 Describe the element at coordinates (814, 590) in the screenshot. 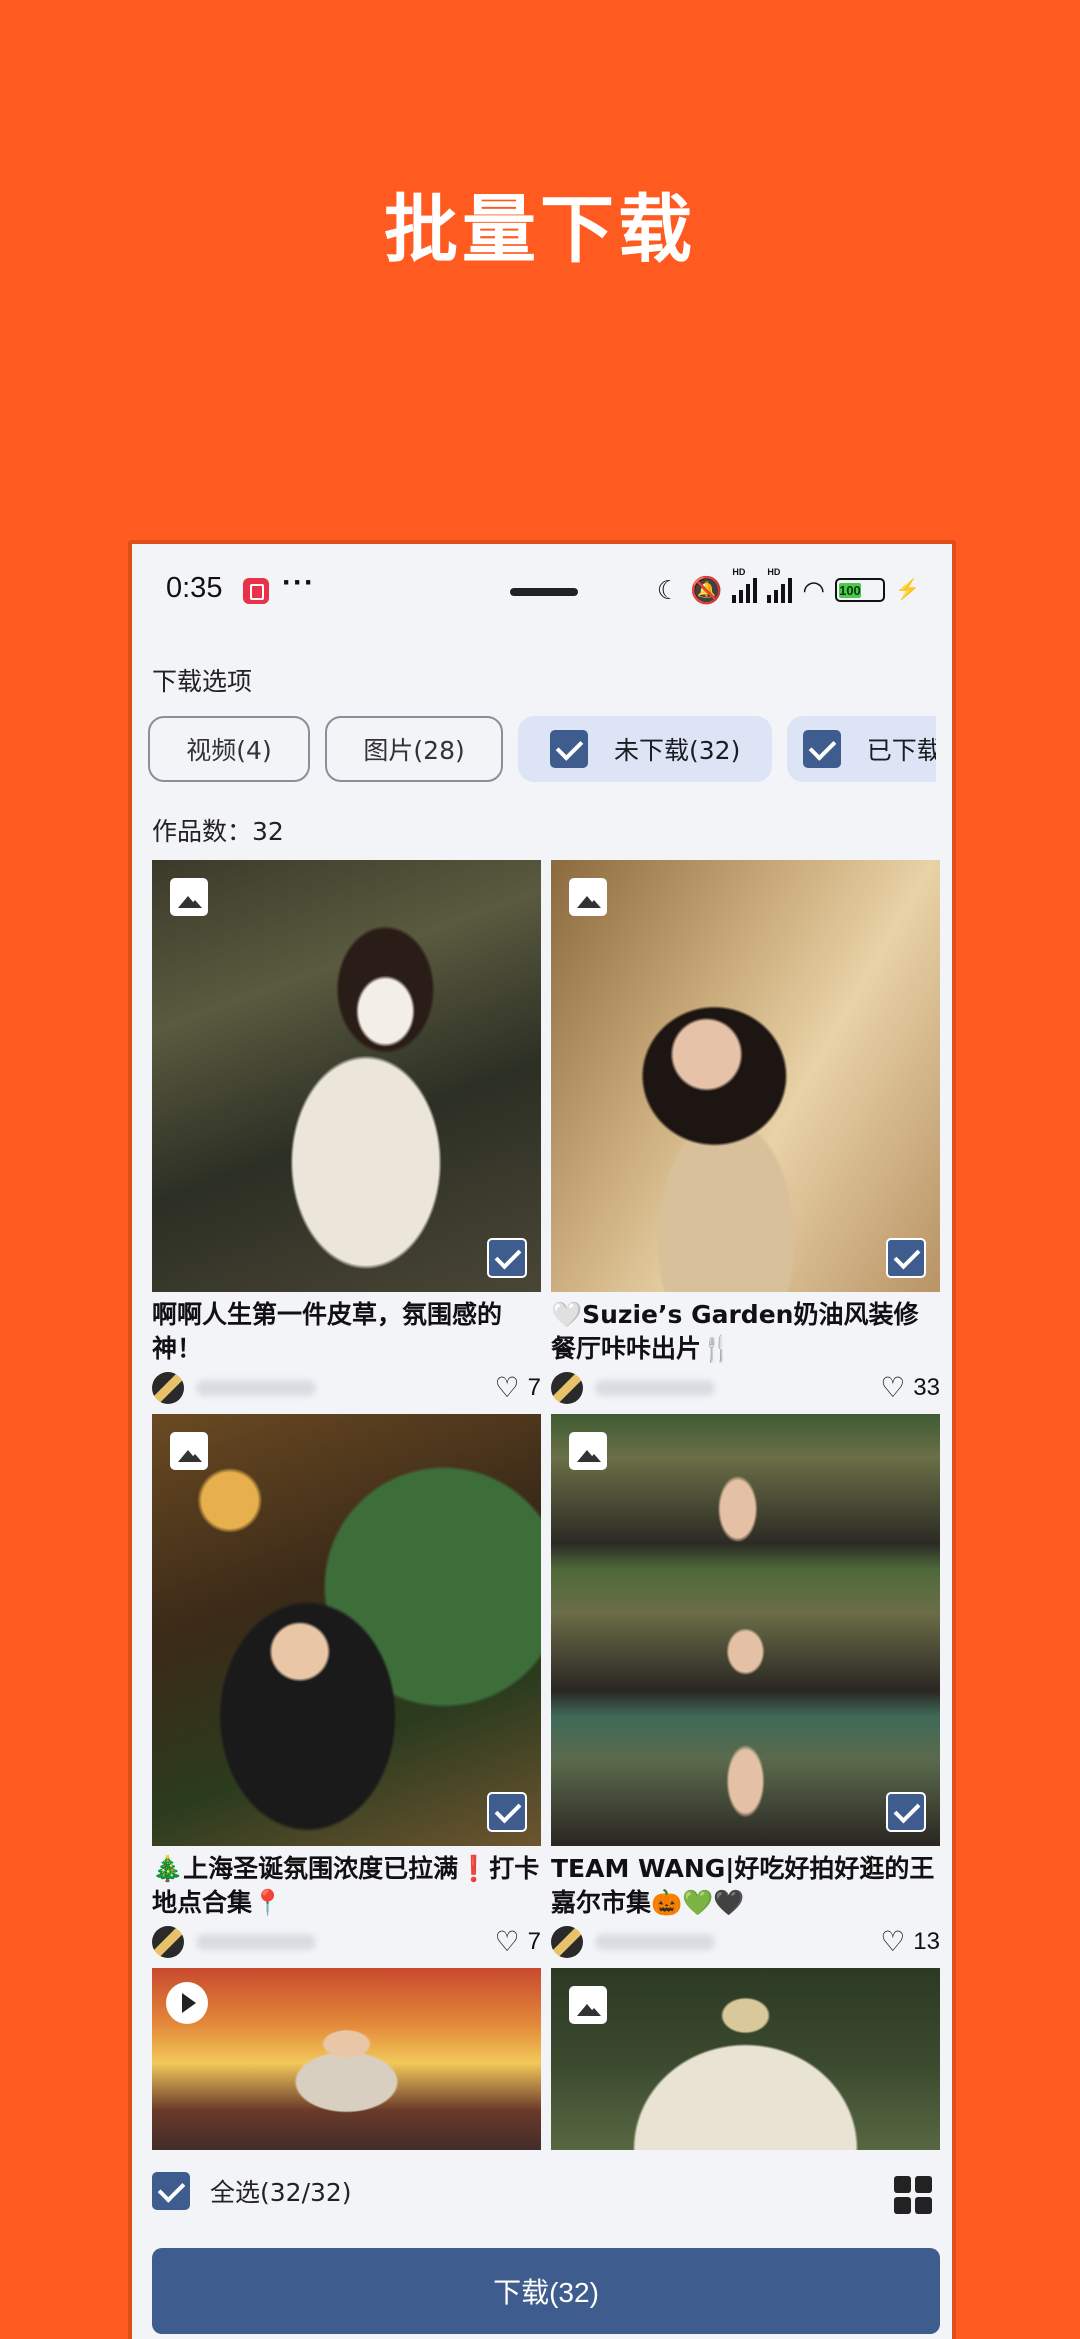

I see `wifi-icon: ◠` at that location.